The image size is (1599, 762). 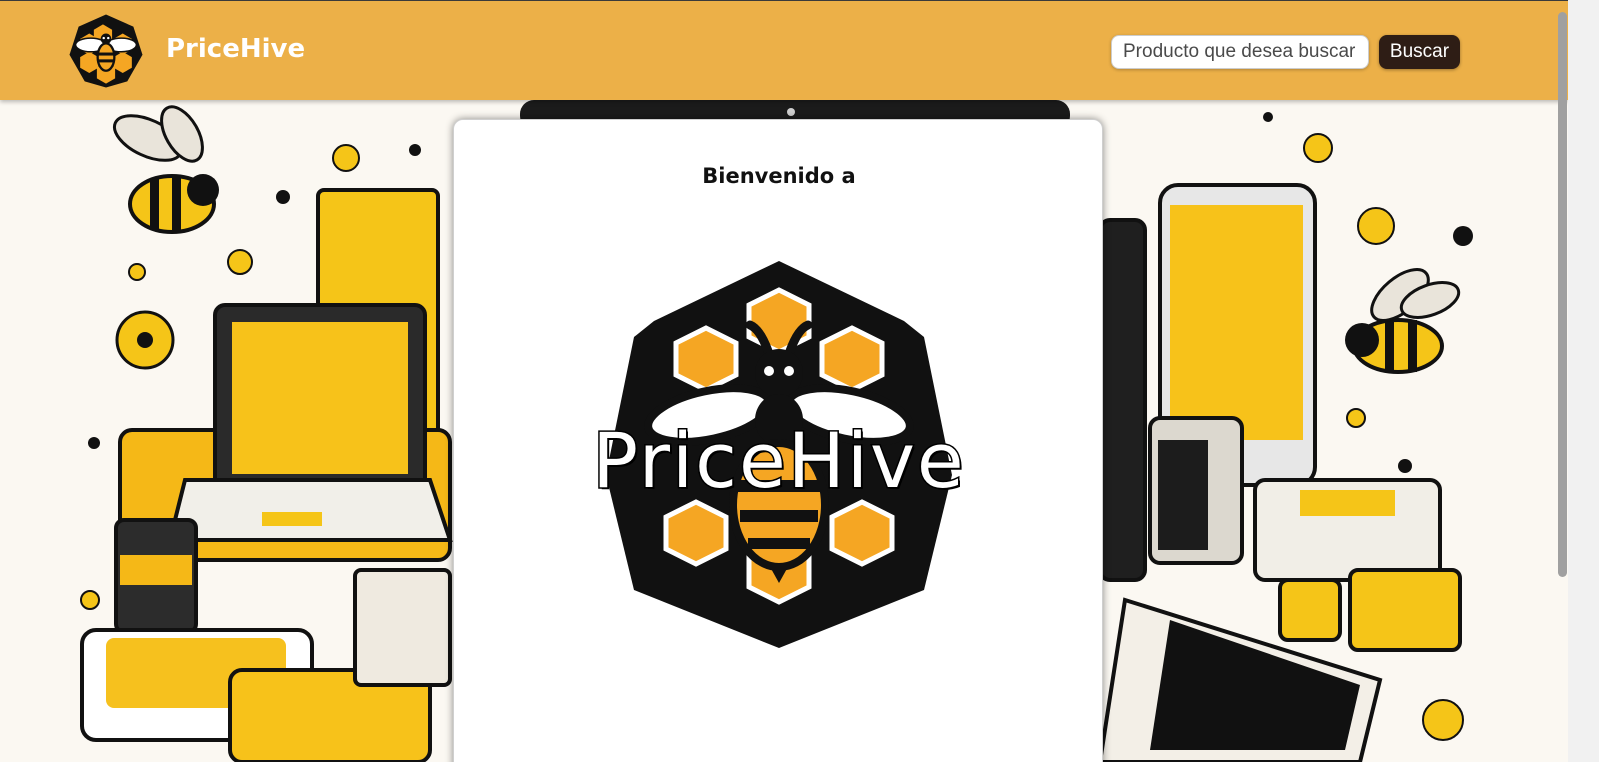 What do you see at coordinates (235, 49) in the screenshot?
I see `brand-name: PriceHive` at bounding box center [235, 49].